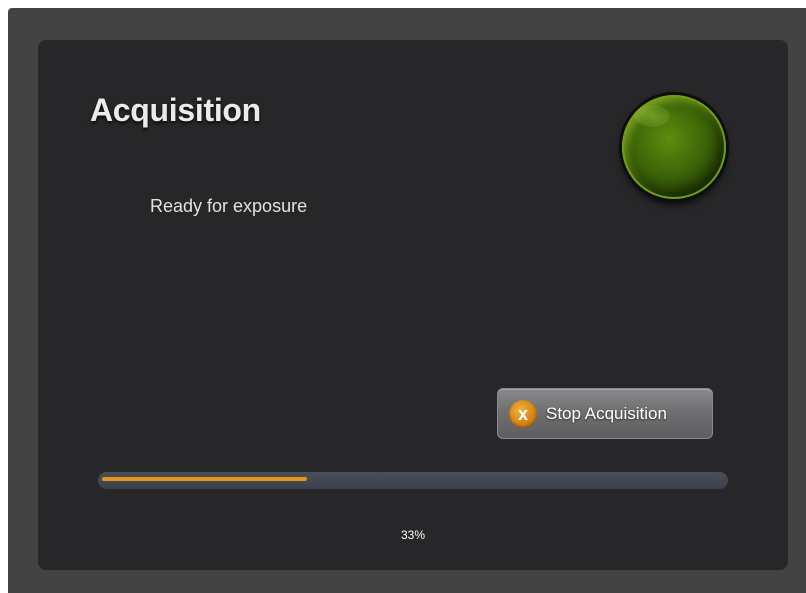 The image size is (806, 593). Describe the element at coordinates (205, 479) in the screenshot. I see `progress-bar-fill` at that location.